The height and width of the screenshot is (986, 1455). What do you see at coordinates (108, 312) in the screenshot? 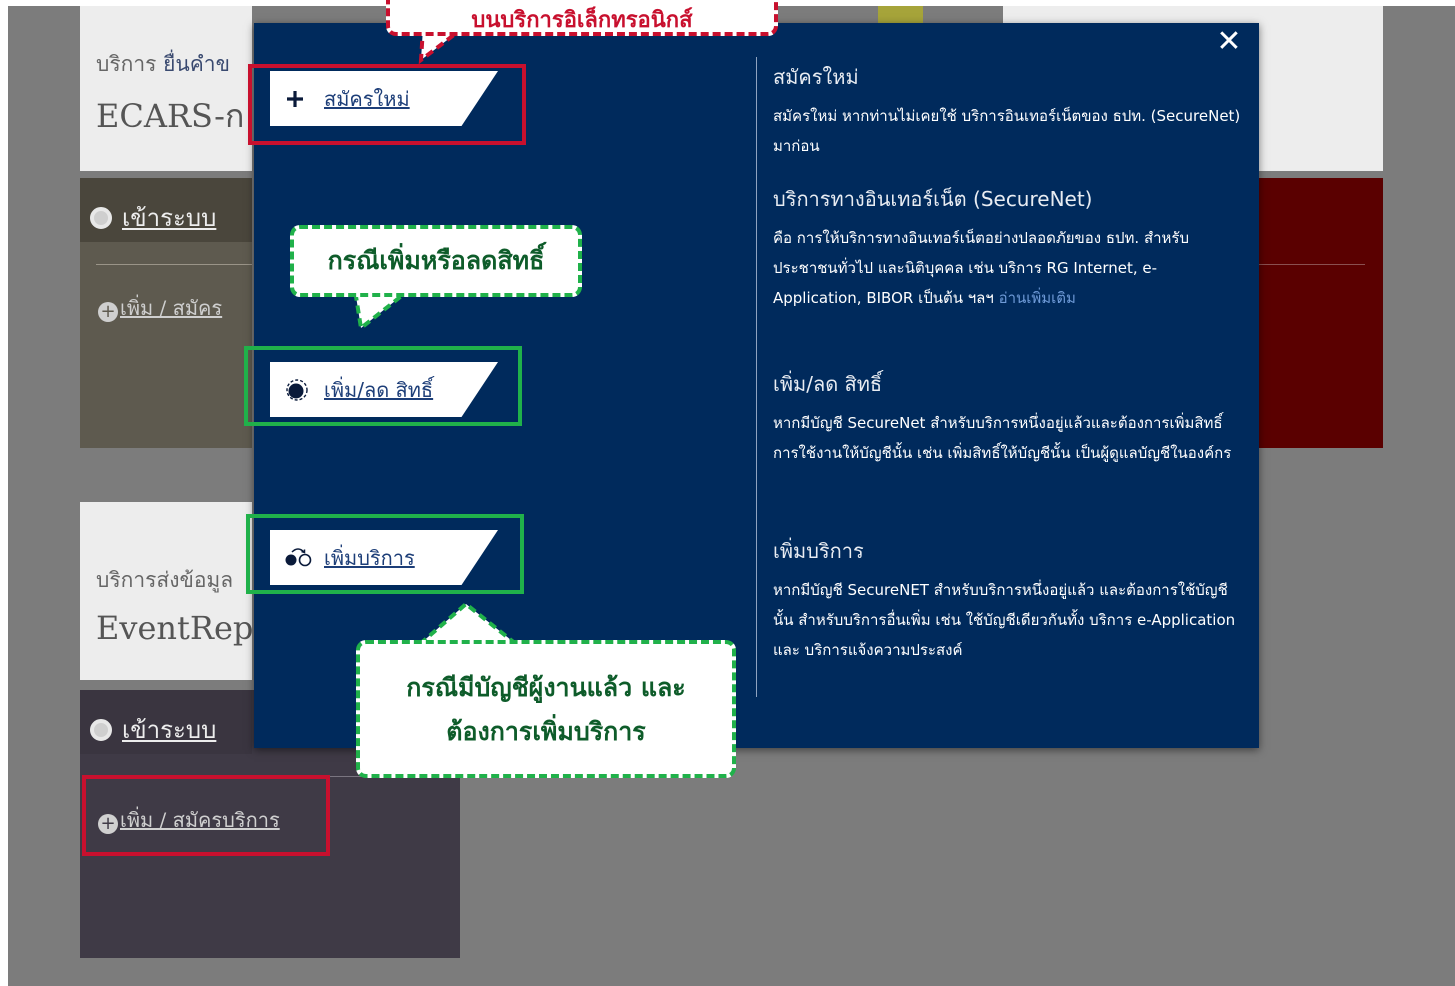
I see `plus-circle-icon: +` at bounding box center [108, 312].